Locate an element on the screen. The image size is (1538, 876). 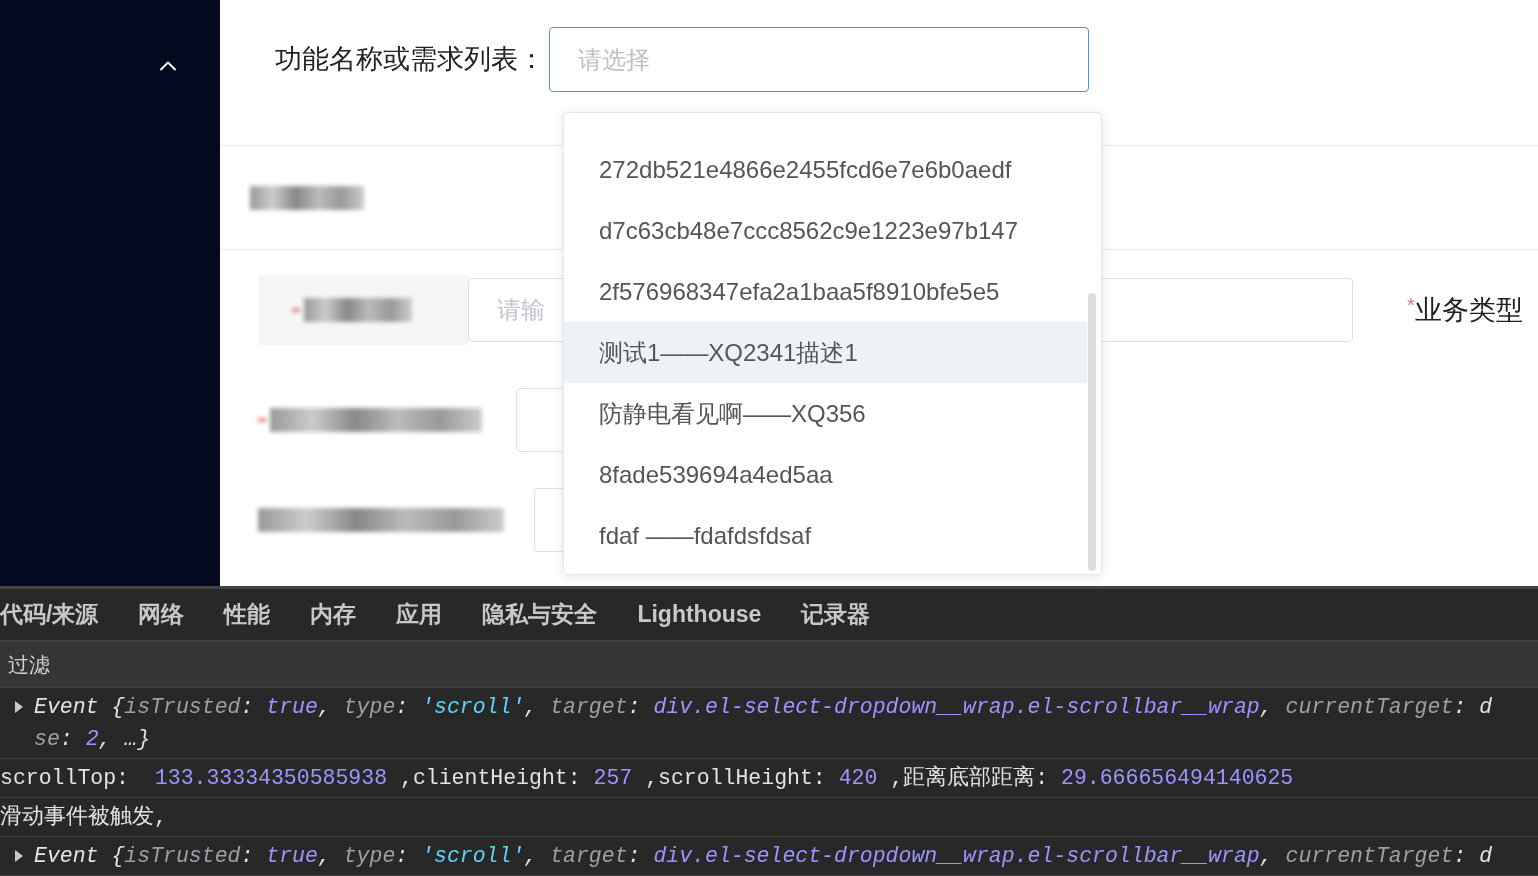
console-log: scrollTop: 133.33334350585938 ,clientHeight: 257 ,scrollHeight: 420 ,距离底部距离: 29.666656494140625 is located at coordinates (647, 778).